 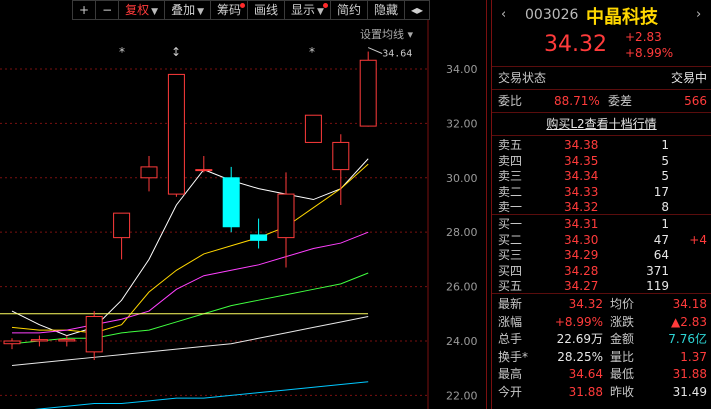 I want to click on high-price-label: 34.64, so click(x=397, y=54).